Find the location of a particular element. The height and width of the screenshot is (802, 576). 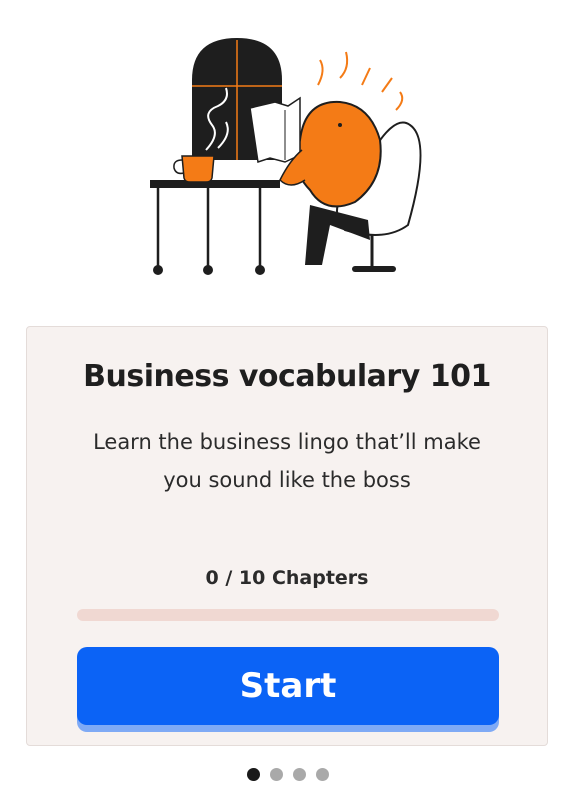

carousel-pager is located at coordinates (288, 774).